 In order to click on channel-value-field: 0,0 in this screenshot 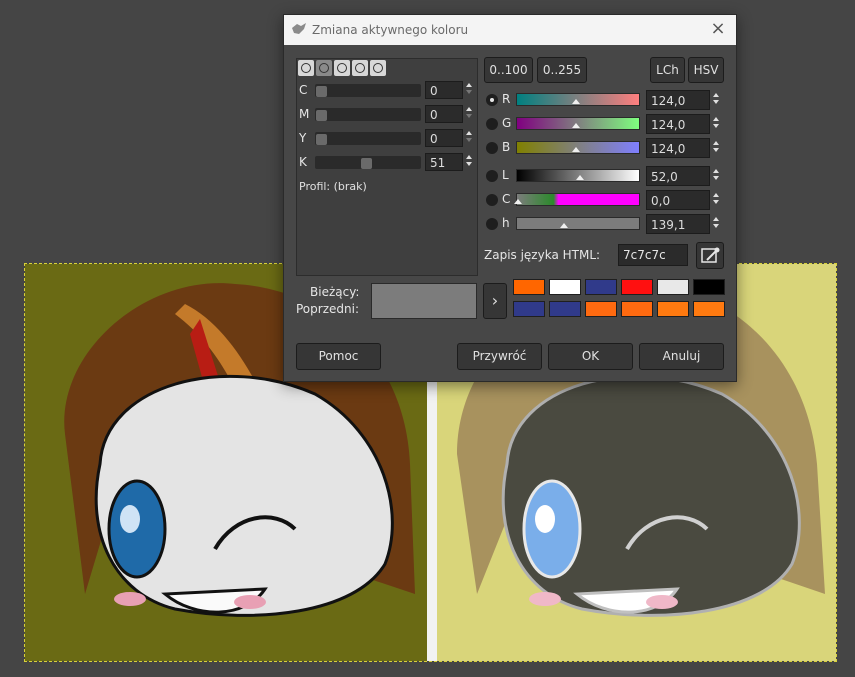, I will do `click(678, 200)`.